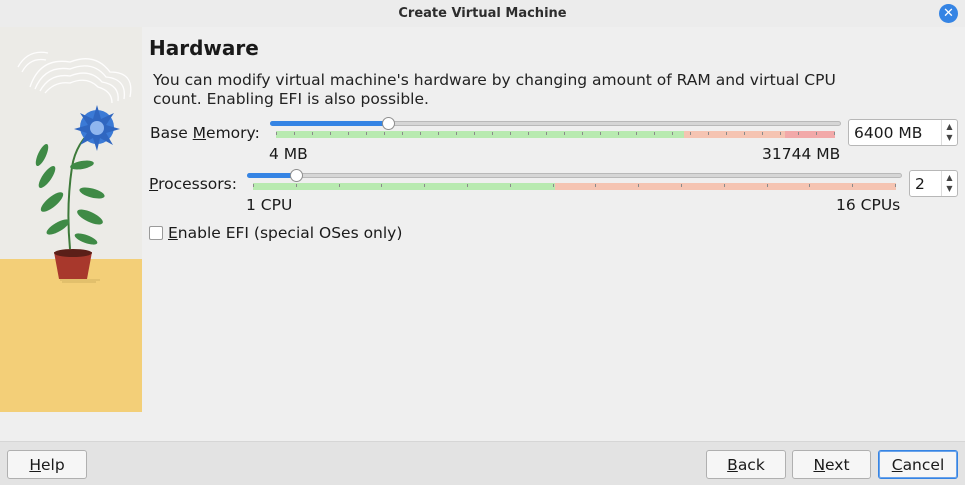  Describe the element at coordinates (156, 233) in the screenshot. I see `enable-efi-checkbox` at that location.